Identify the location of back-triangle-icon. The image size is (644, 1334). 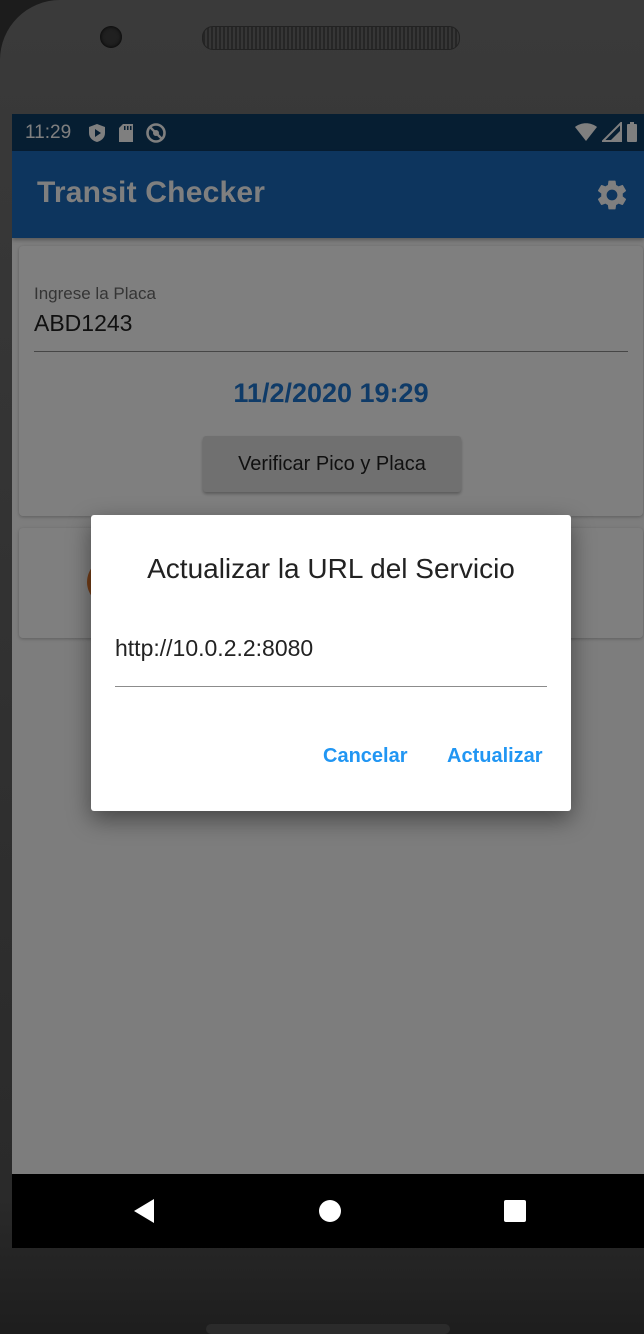
(145, 1211).